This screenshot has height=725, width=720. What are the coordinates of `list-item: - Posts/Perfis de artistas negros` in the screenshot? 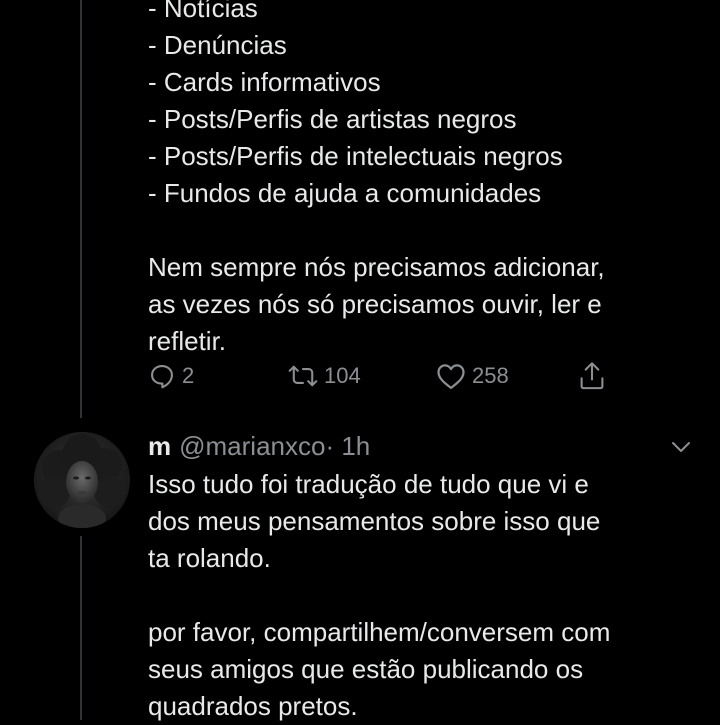 It's located at (332, 119).